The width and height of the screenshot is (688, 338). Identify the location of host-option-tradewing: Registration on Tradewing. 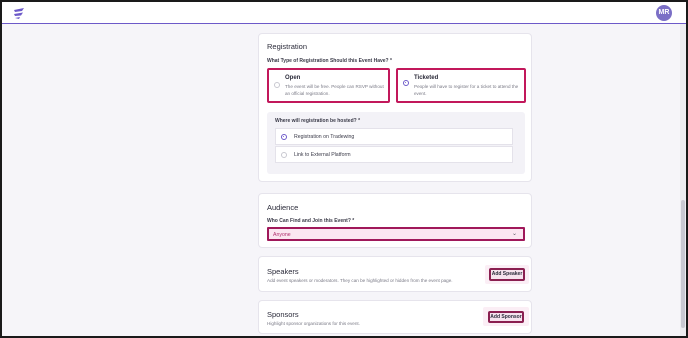
(394, 136).